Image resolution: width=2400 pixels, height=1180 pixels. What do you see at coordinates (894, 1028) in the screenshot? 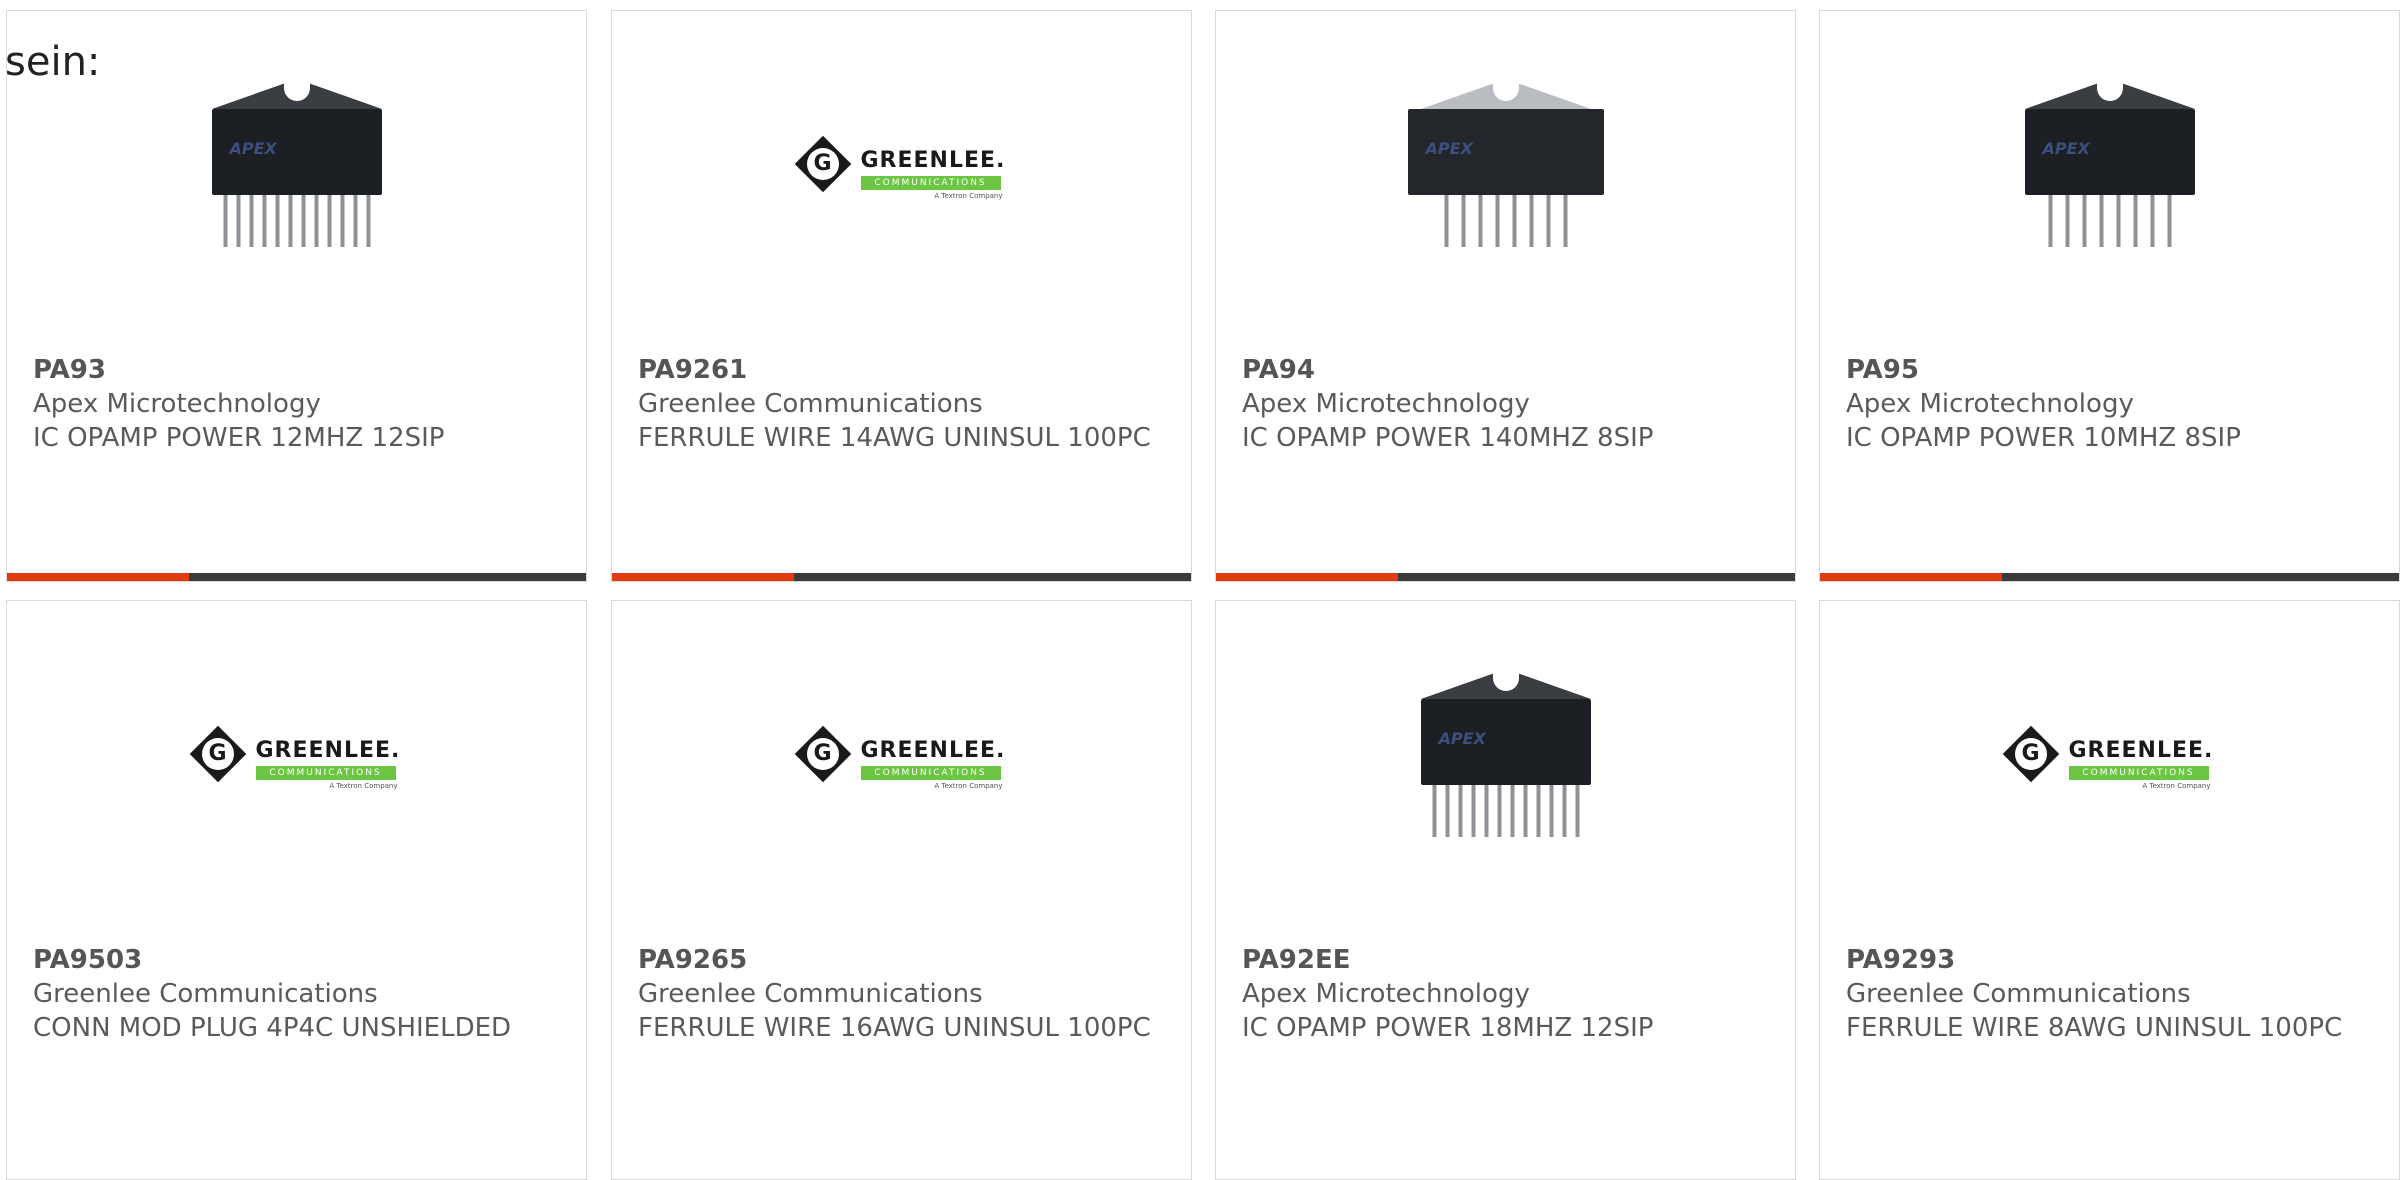
I see `description: FERRULE WIRE 16AWG UNINSUL 100PC` at bounding box center [894, 1028].